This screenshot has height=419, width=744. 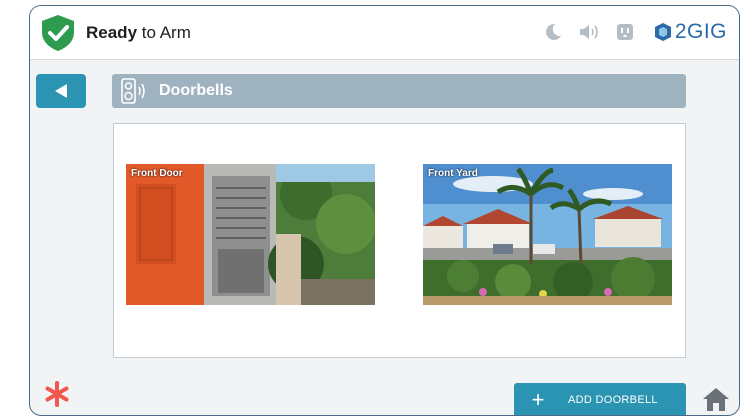 I want to click on brand-name: 2GIG, so click(x=700, y=31).